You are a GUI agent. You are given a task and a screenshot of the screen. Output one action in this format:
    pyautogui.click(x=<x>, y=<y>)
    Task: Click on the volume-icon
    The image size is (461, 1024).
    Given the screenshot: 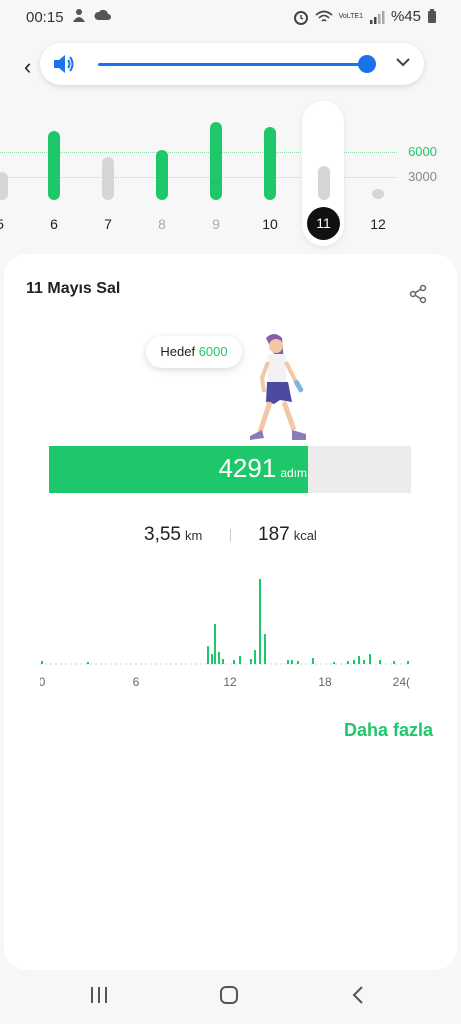 What is the action you would take?
    pyautogui.click(x=64, y=64)
    